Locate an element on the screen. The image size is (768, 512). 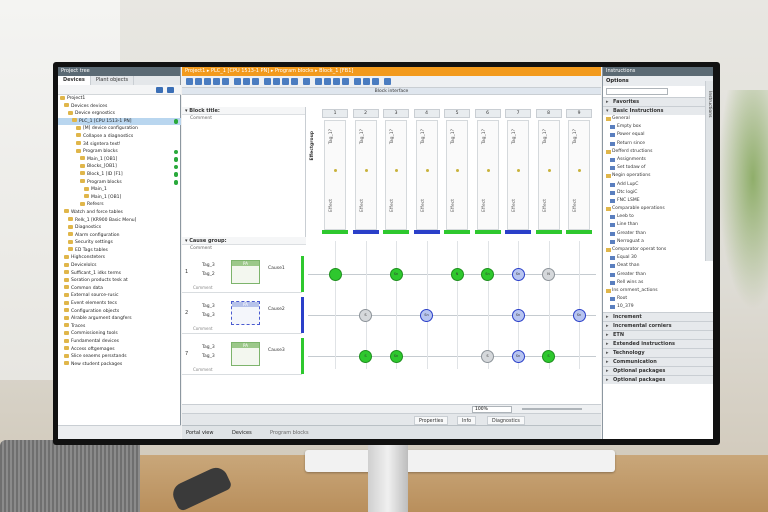
effect-column-number: 8 is located at coordinates (548, 113).